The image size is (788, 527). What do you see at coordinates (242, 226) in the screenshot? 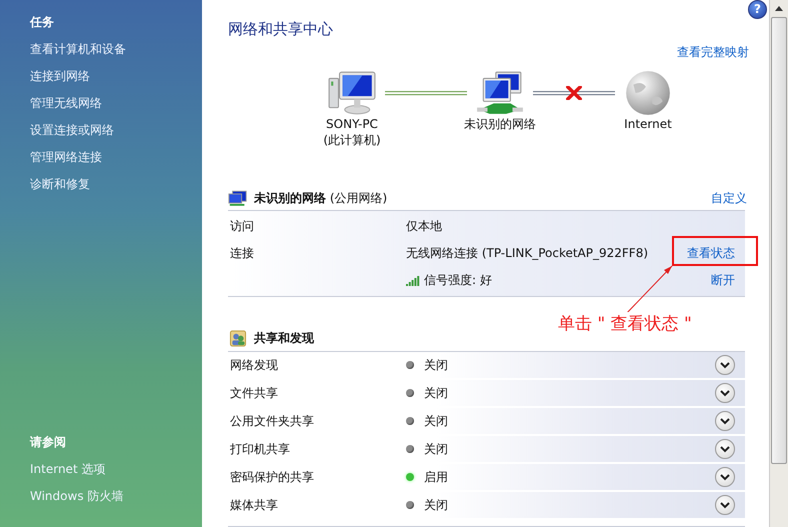
I see `detail-label: 访问` at bounding box center [242, 226].